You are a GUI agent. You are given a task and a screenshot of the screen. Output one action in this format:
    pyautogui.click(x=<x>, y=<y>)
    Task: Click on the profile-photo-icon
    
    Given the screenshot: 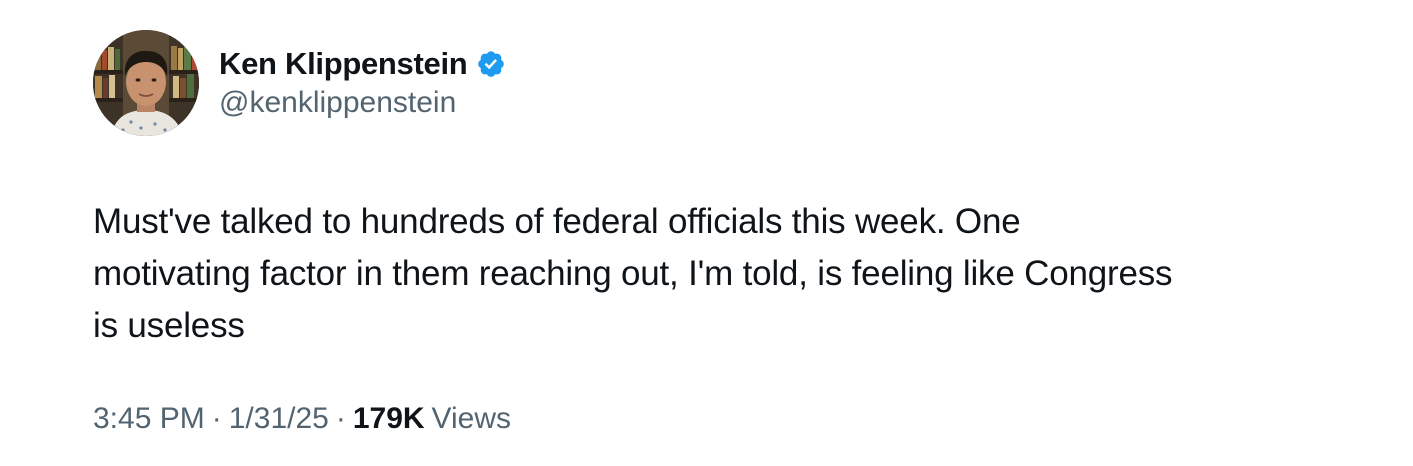 What is the action you would take?
    pyautogui.click(x=146, y=83)
    